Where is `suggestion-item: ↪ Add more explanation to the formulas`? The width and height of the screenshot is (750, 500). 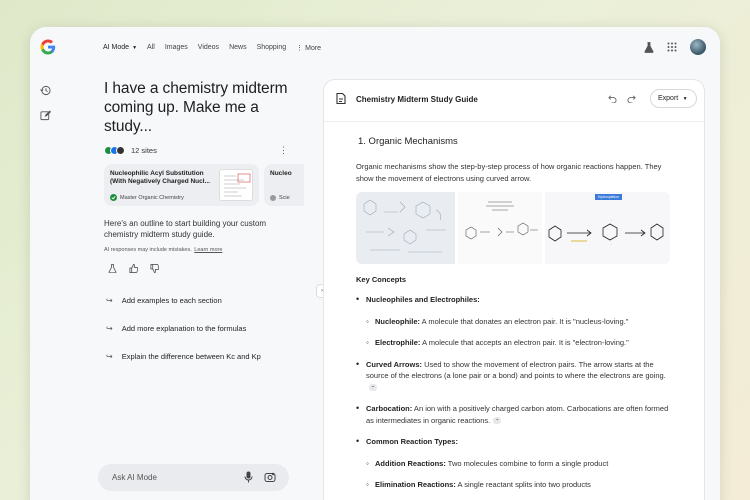 suggestion-item: ↪ Add more explanation to the formulas is located at coordinates (199, 328).